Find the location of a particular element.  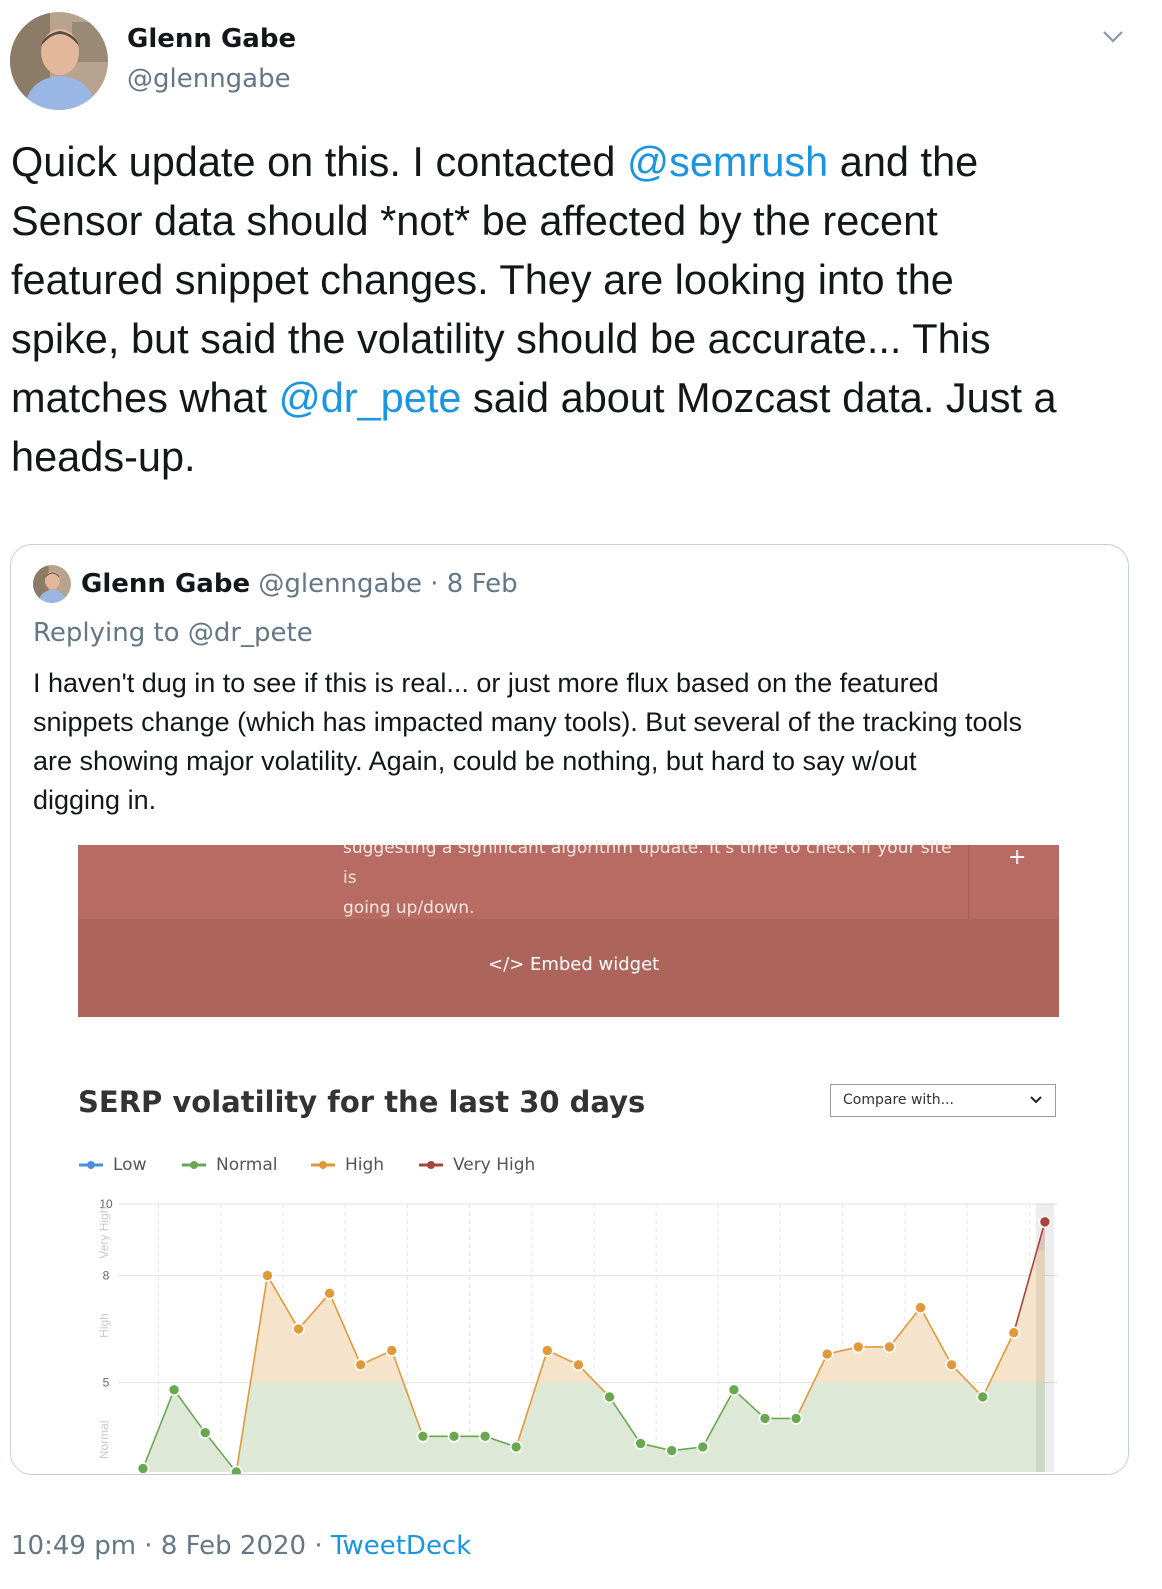

y-tick-label: 5 is located at coordinates (106, 1383).